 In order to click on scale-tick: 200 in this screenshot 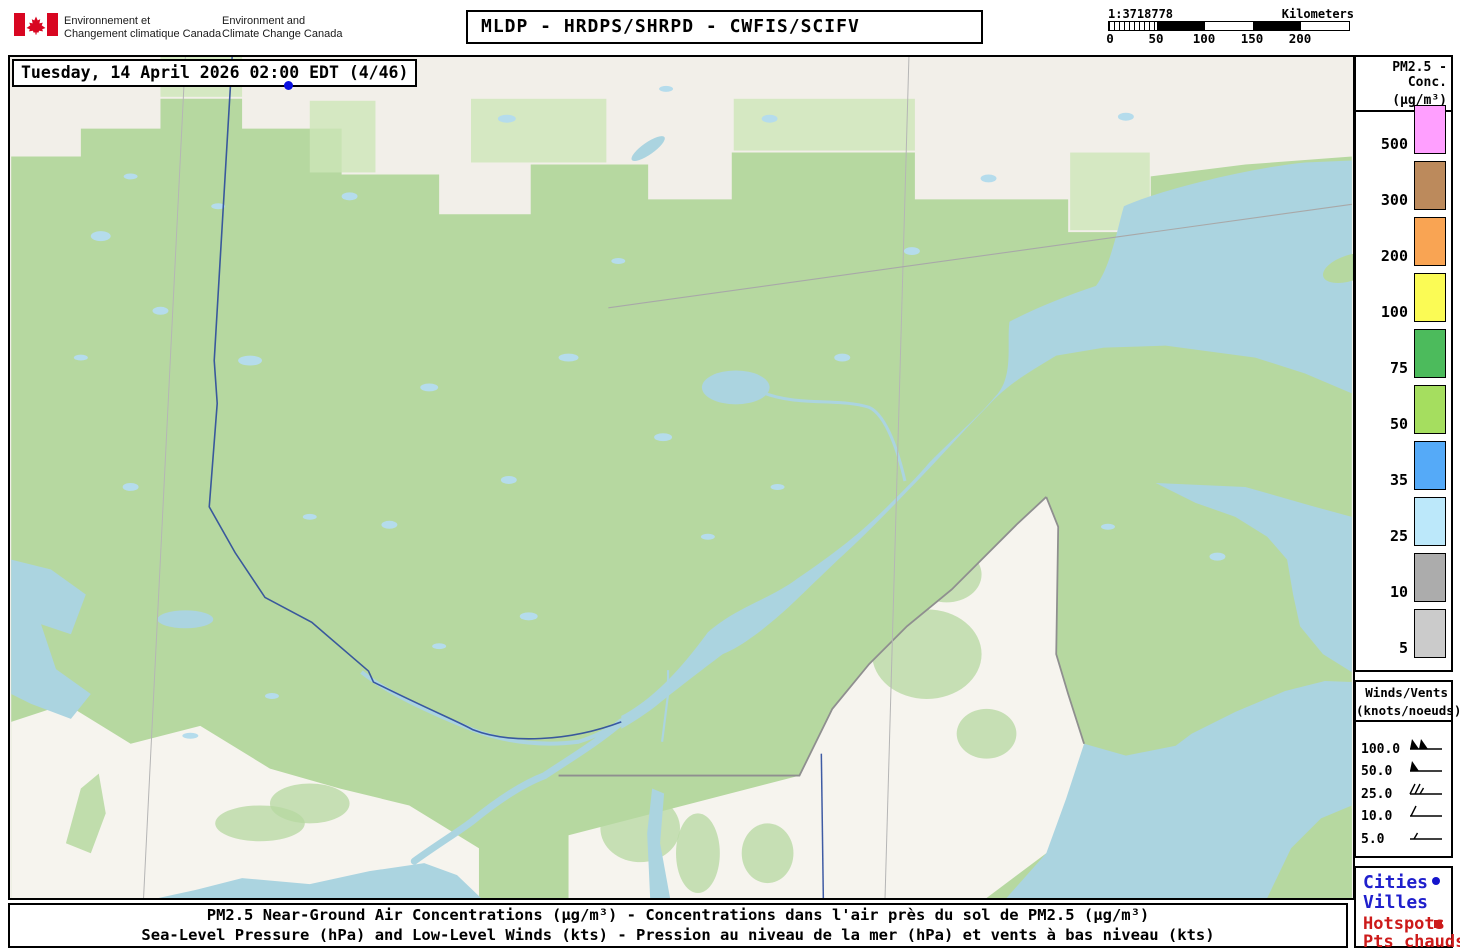, I will do `click(1300, 38)`.